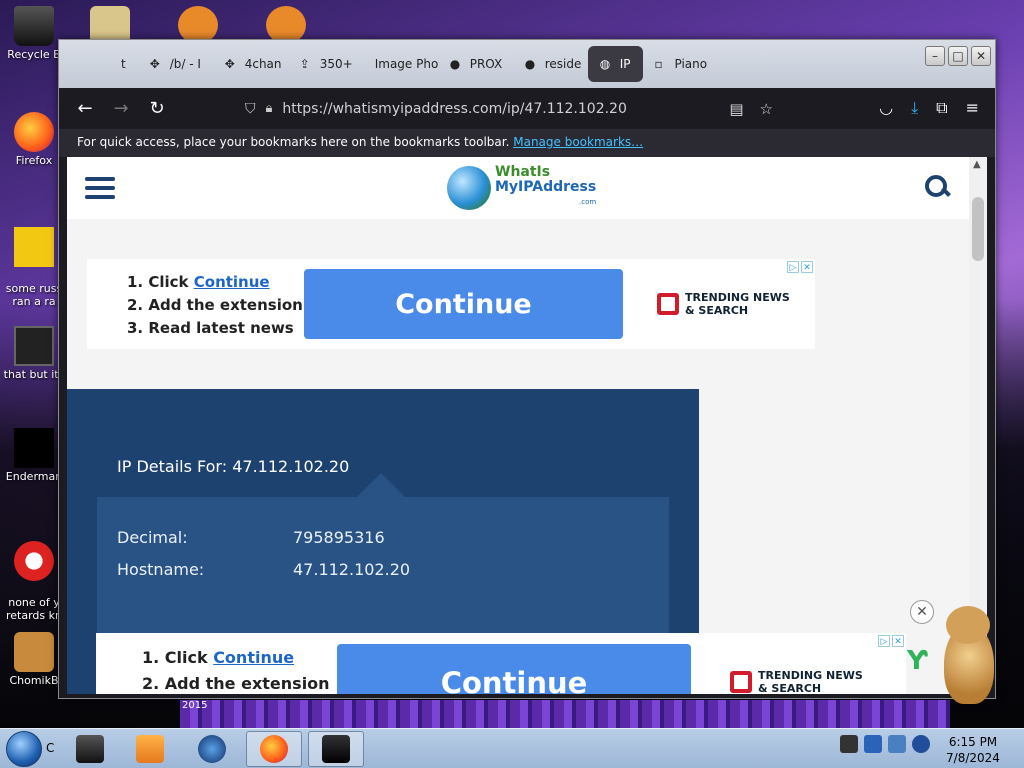 This screenshot has height=768, width=1024. I want to click on site-logo: WhatIs MyIPAddress .com, so click(521, 187).